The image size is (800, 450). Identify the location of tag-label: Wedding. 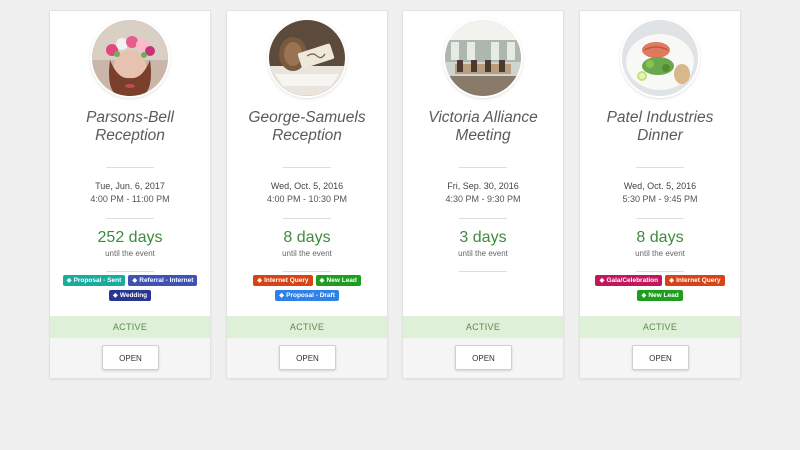
(133, 295).